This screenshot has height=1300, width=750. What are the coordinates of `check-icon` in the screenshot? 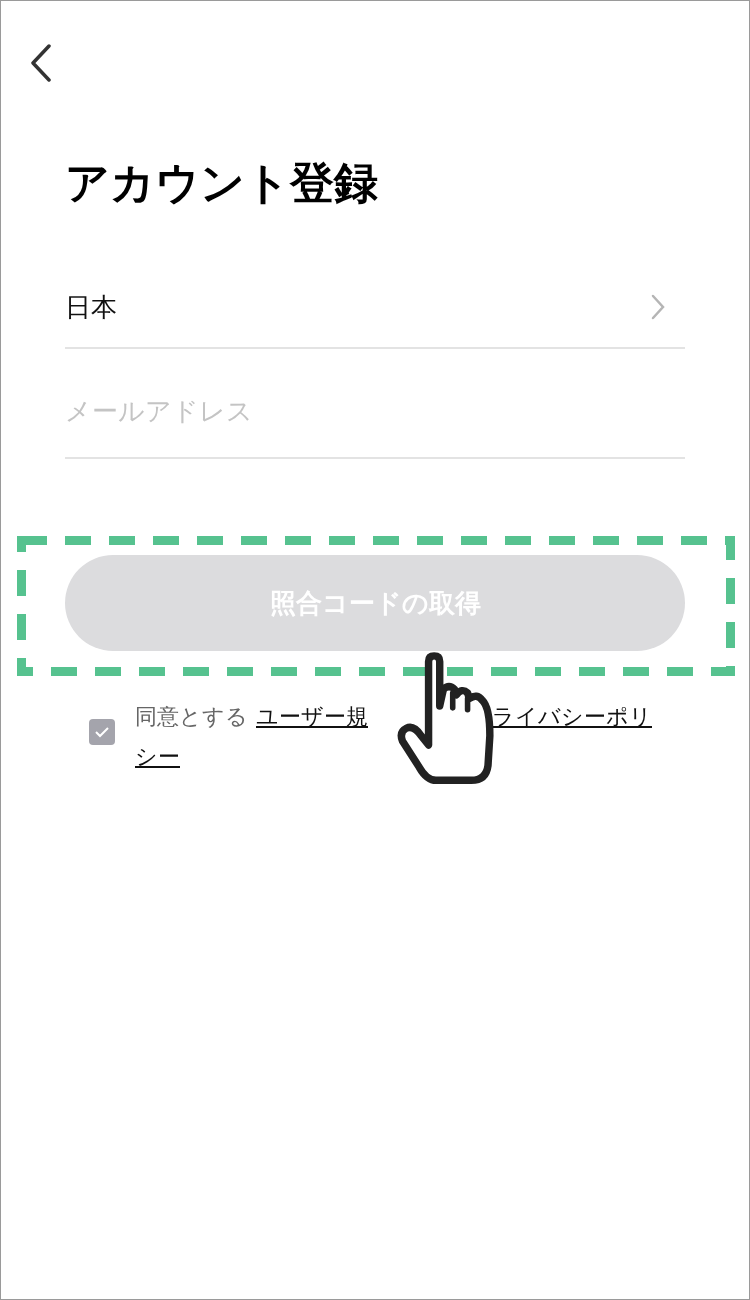 It's located at (102, 732).